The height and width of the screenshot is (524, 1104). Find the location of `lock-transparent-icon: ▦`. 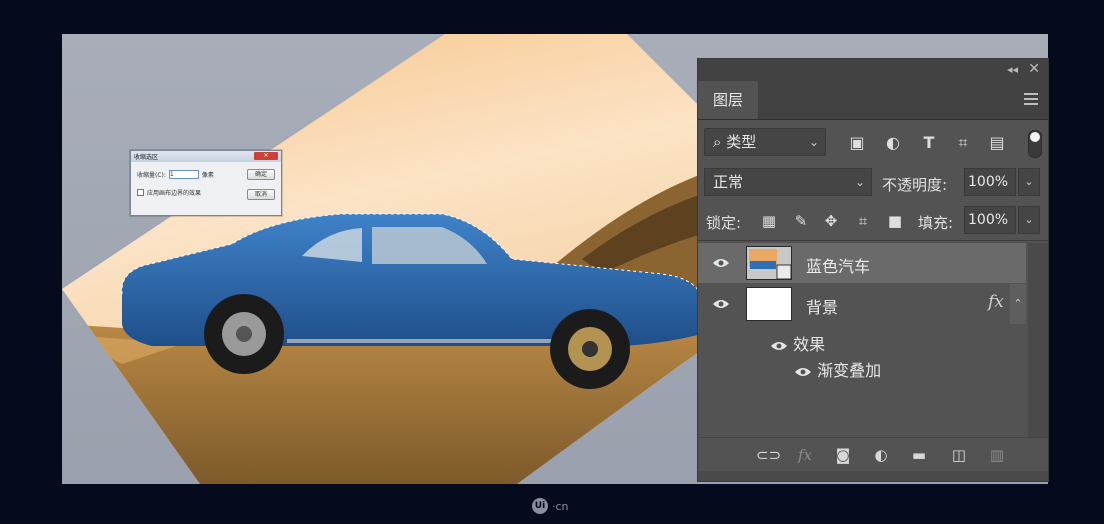

lock-transparent-icon: ▦ is located at coordinates (769, 221).